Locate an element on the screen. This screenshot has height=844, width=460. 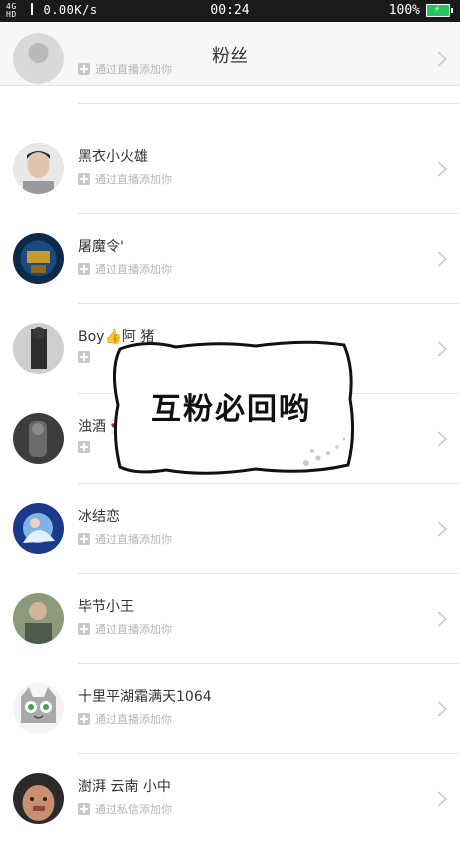
list-item: 黑衣小火雄 通过直播添加你 is located at coordinates (230, 169).